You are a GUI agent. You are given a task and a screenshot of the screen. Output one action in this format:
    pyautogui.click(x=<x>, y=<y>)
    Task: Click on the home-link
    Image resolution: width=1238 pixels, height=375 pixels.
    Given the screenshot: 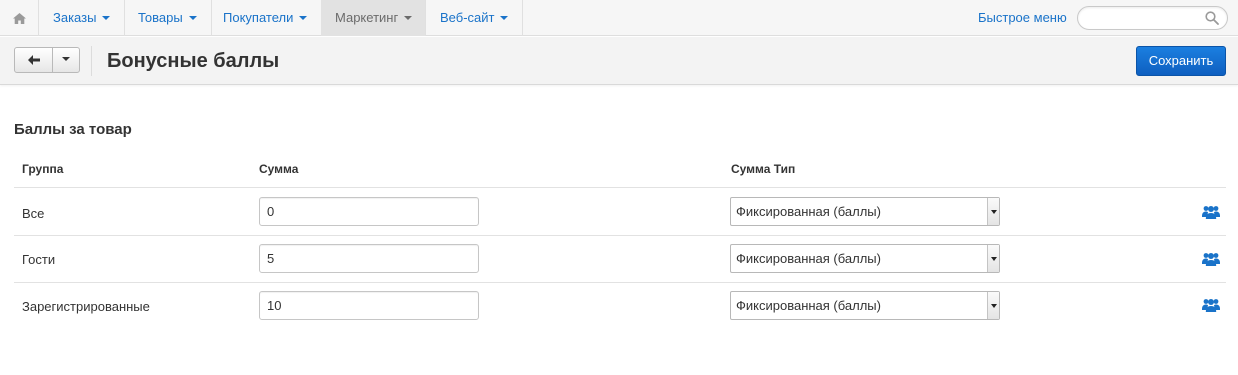 What is the action you would take?
    pyautogui.click(x=19, y=18)
    